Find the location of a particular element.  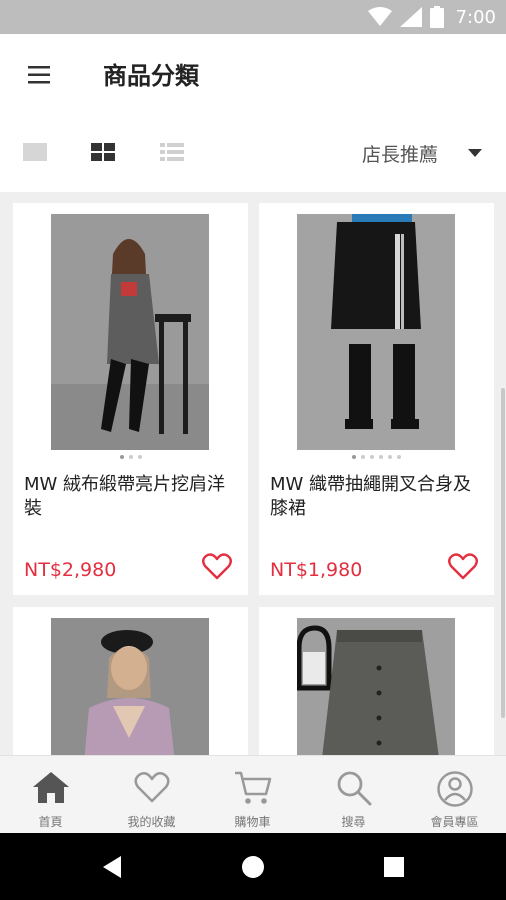

bottom-navigation: 首頁 我的收藏 購物車 搜尋 會員專區 is located at coordinates (253, 794).